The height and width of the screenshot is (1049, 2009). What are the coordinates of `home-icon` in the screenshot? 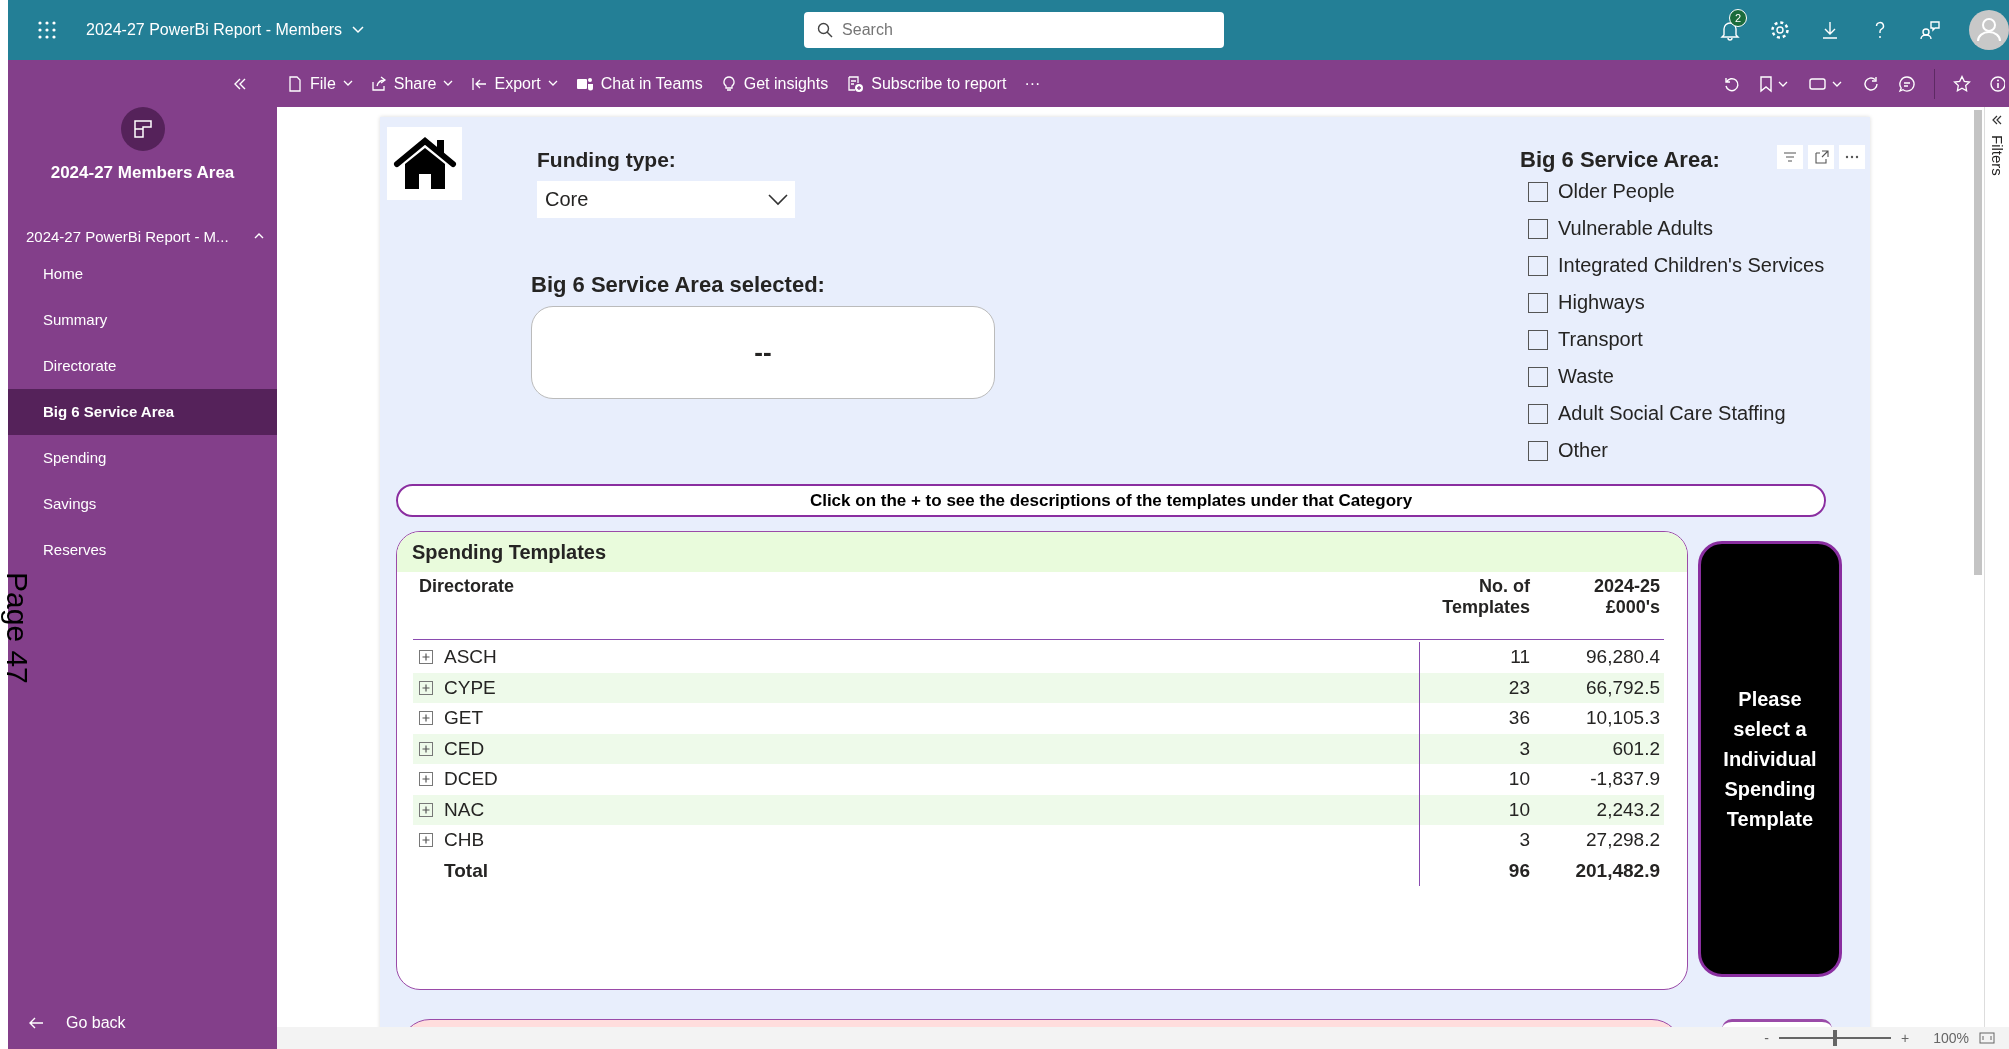 It's located at (424, 163).